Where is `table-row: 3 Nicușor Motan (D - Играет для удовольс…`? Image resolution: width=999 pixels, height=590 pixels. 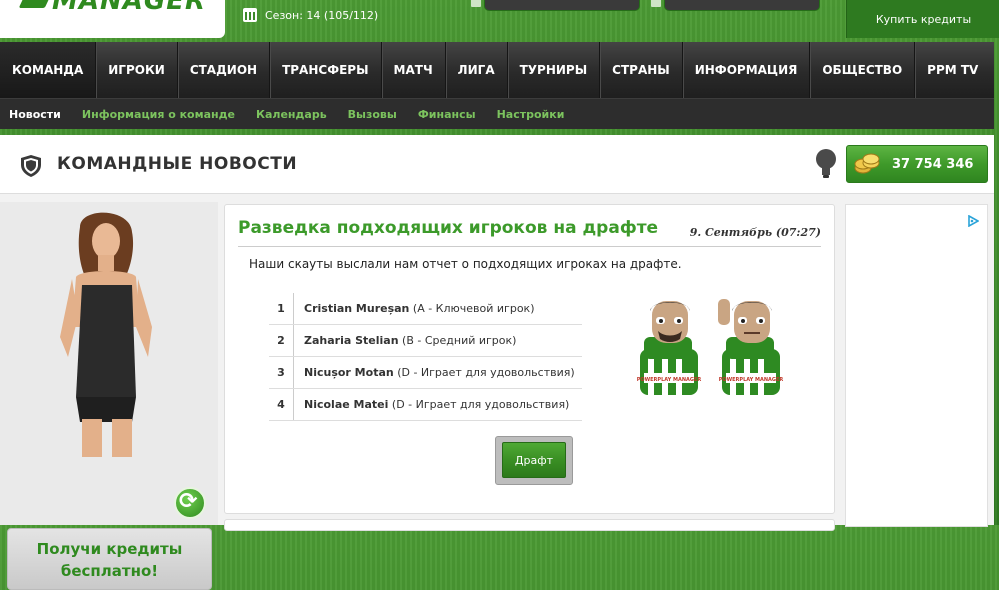 table-row: 3 Nicușor Motan (D - Играет для удовольс… is located at coordinates (425, 372).